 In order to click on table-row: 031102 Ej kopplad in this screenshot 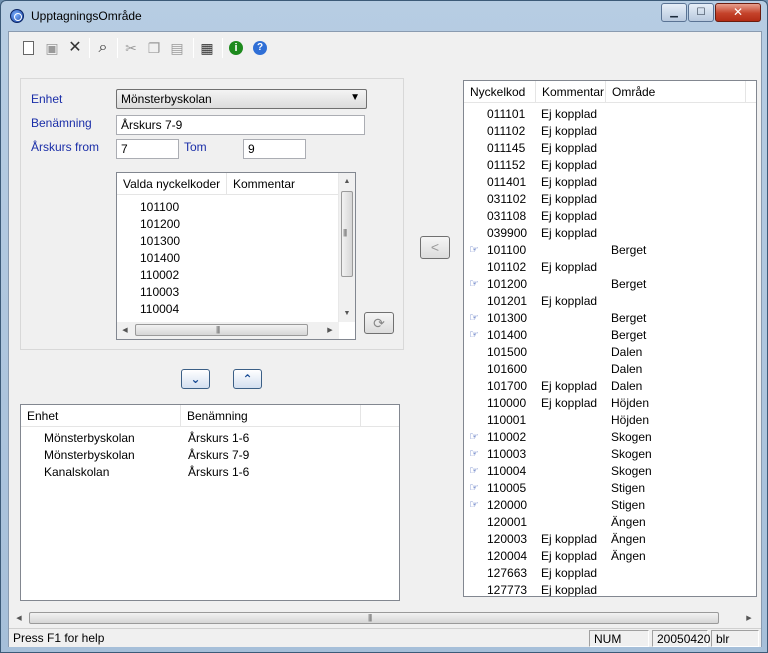, I will do `click(610, 199)`.